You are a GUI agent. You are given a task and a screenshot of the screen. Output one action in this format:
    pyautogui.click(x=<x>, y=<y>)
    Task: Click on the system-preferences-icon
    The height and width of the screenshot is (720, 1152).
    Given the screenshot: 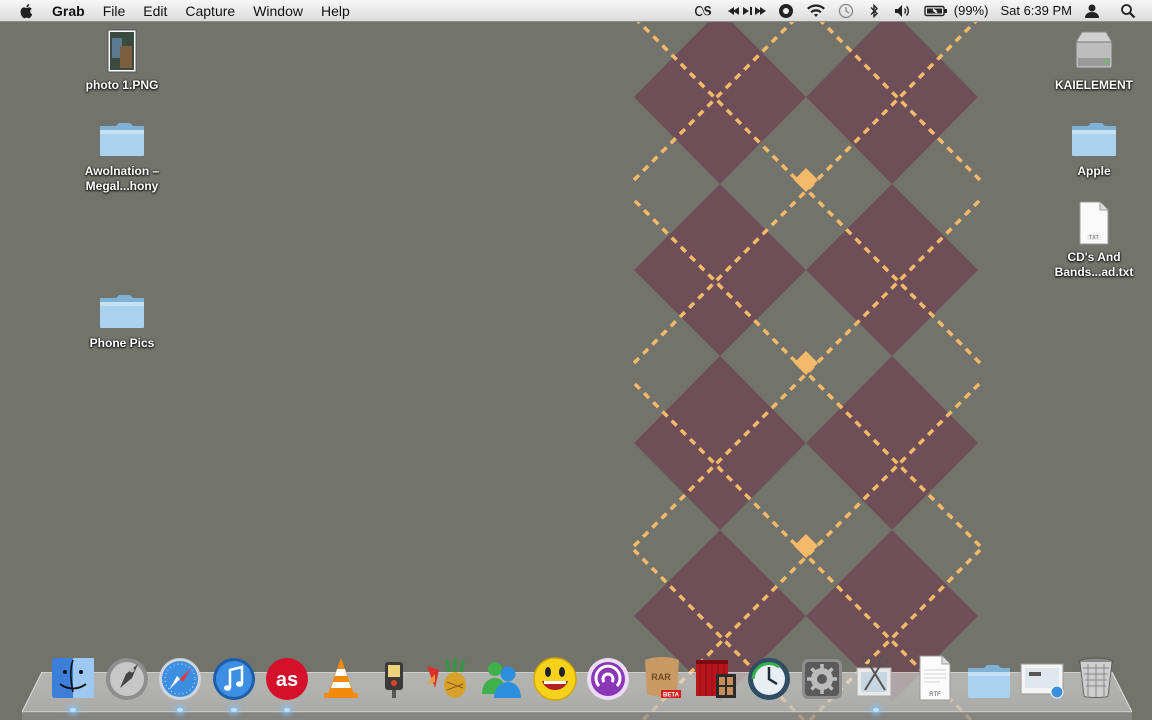 What is the action you would take?
    pyautogui.click(x=822, y=679)
    